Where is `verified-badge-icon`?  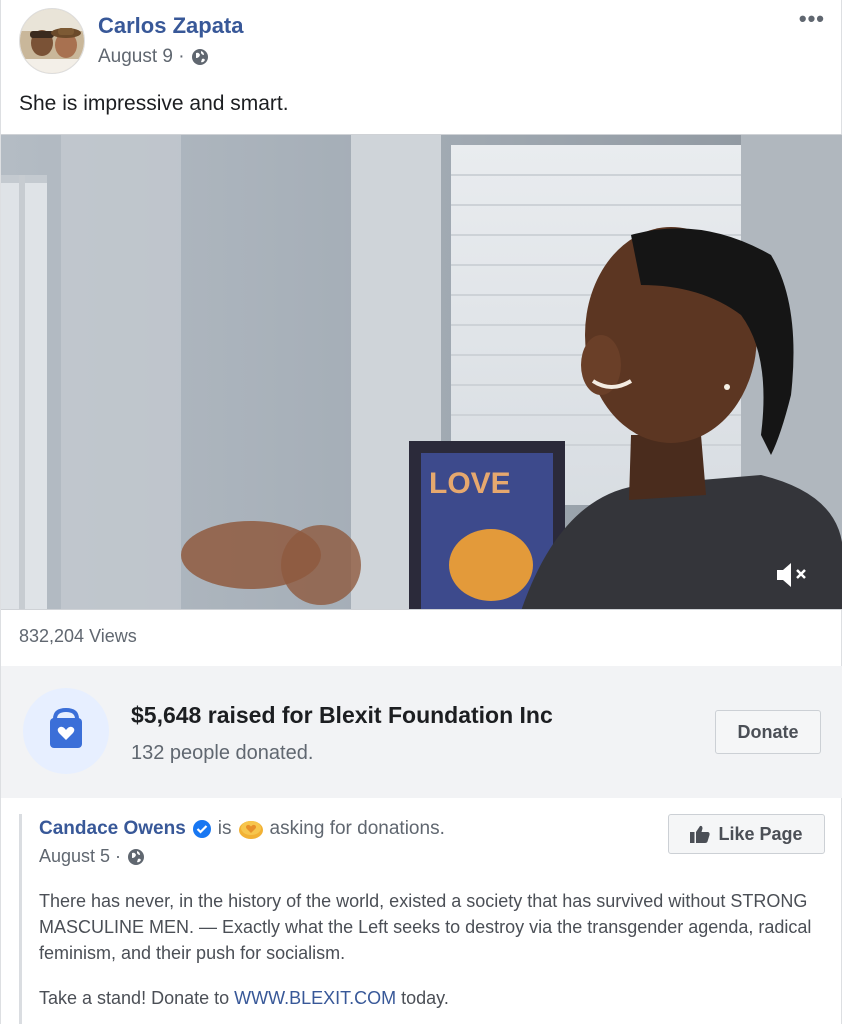 verified-badge-icon is located at coordinates (202, 829).